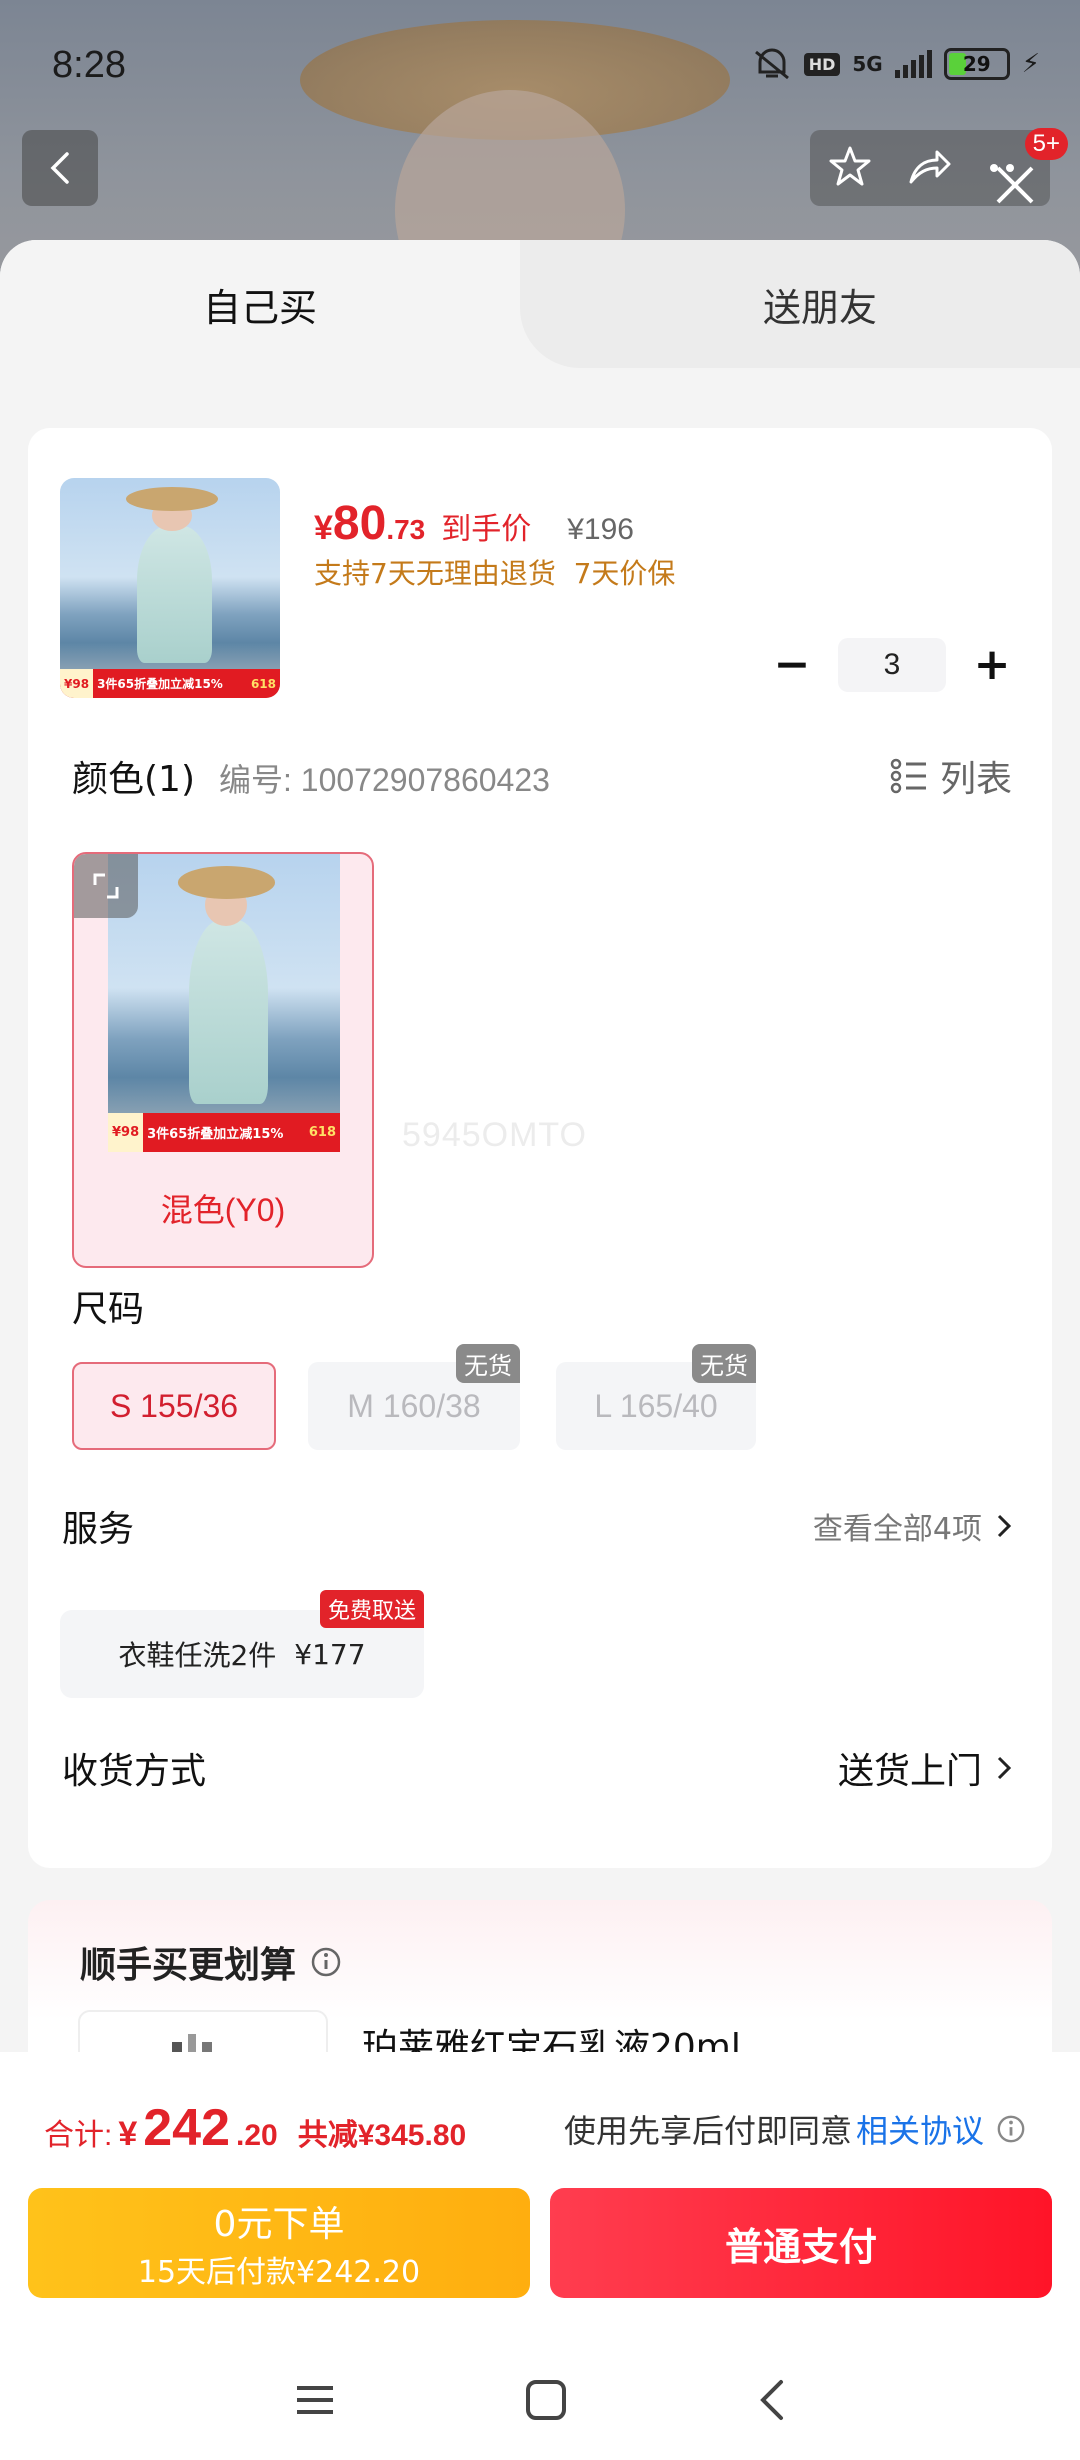  What do you see at coordinates (1030, 64) in the screenshot?
I see `charging-icon: ⚡` at bounding box center [1030, 64].